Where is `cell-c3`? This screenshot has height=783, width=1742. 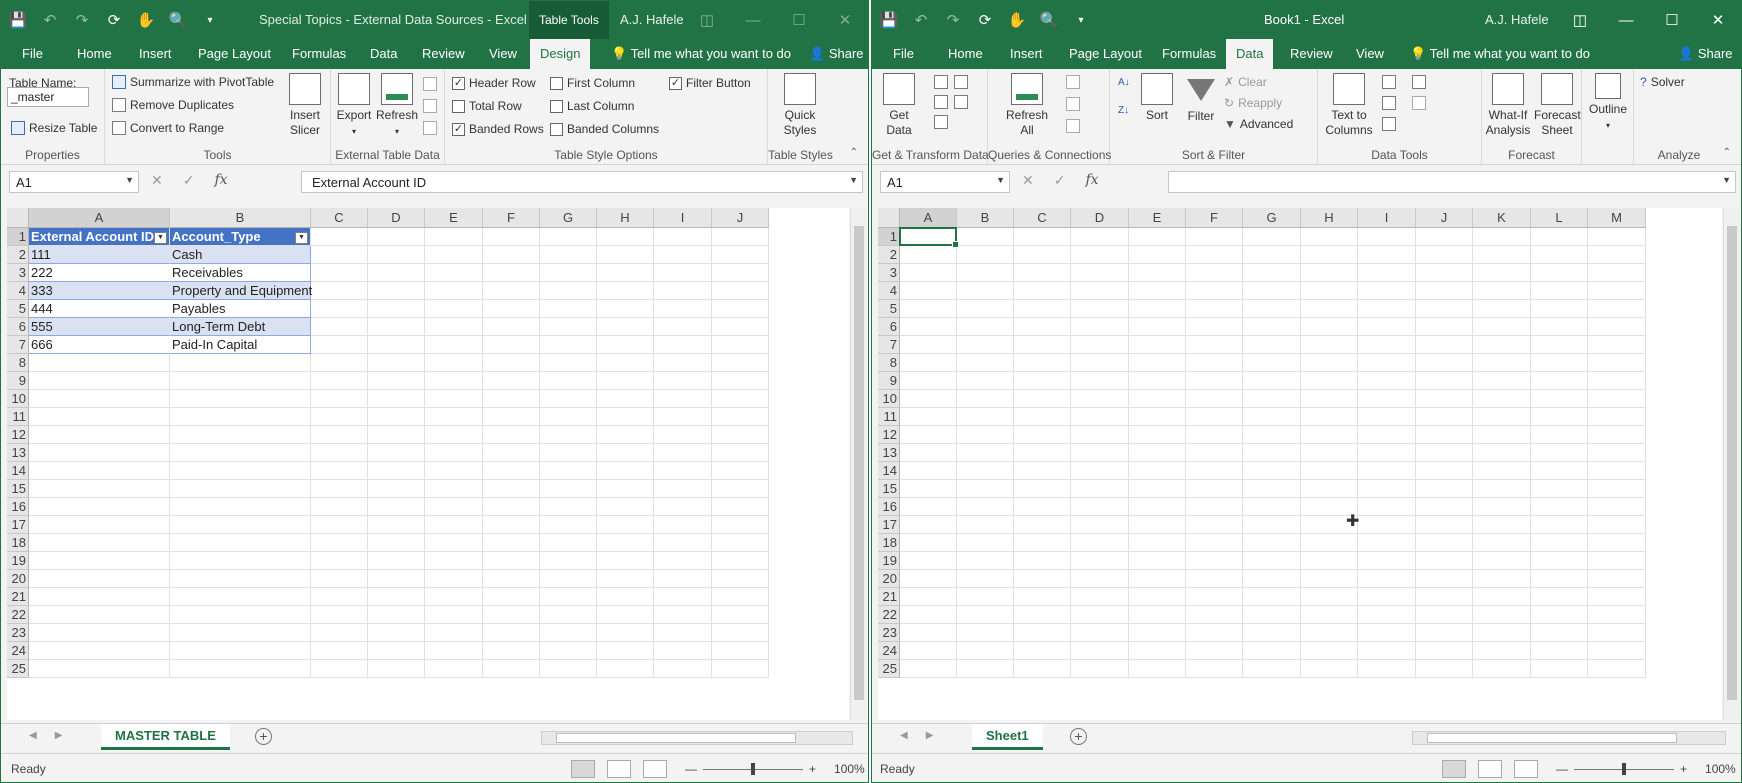 cell-c3 is located at coordinates (1042, 273).